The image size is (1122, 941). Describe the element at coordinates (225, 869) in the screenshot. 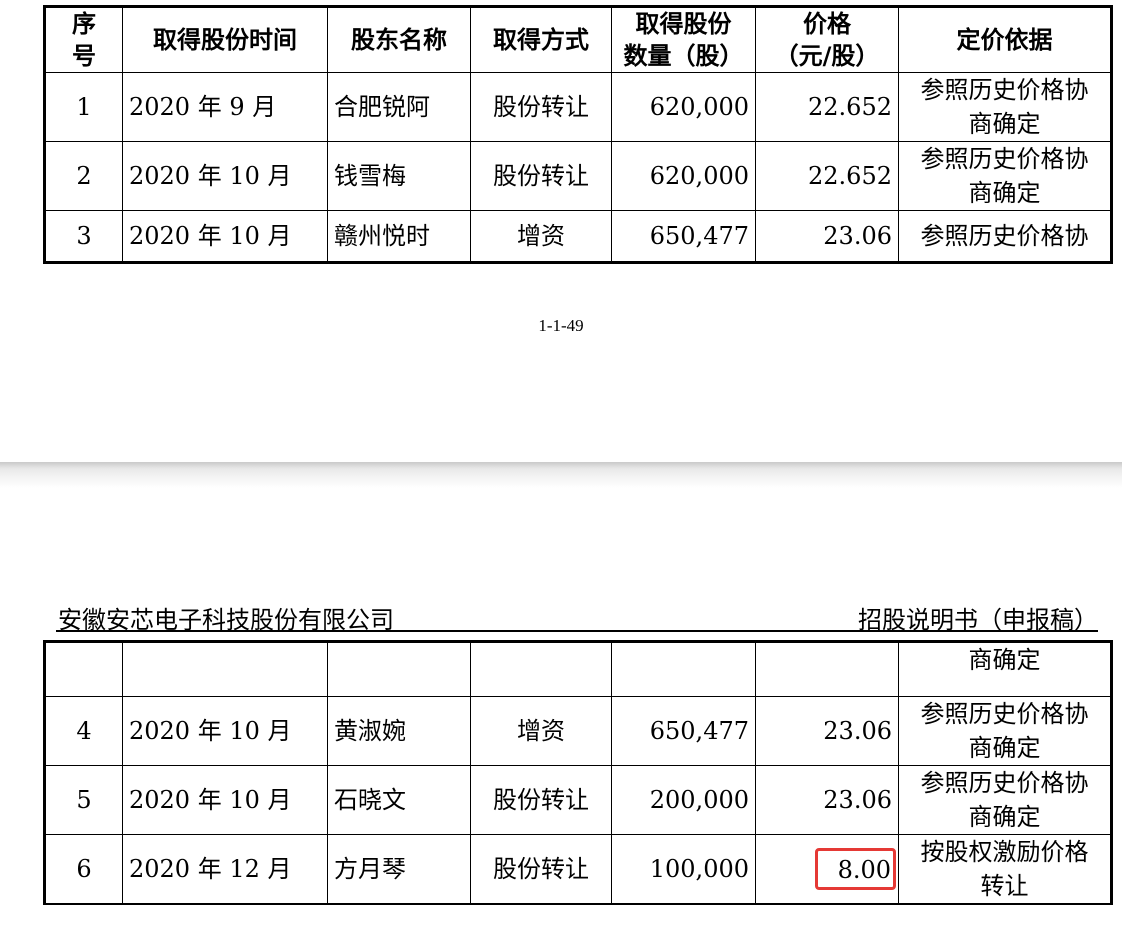

I see `cell-time: 2020 年 12 月` at that location.